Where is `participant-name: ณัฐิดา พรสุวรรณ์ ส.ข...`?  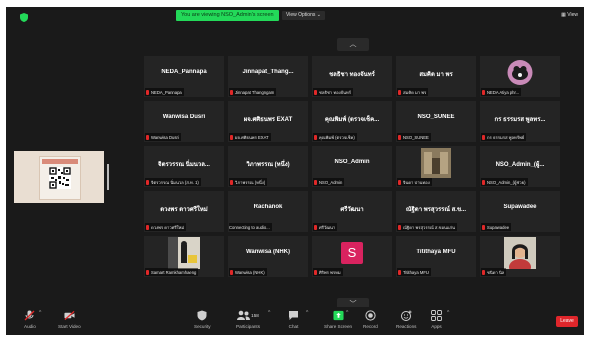
participant-name: ณัฐิดา พรสุวรรณ์ ส.ข... is located at coordinates (436, 210).